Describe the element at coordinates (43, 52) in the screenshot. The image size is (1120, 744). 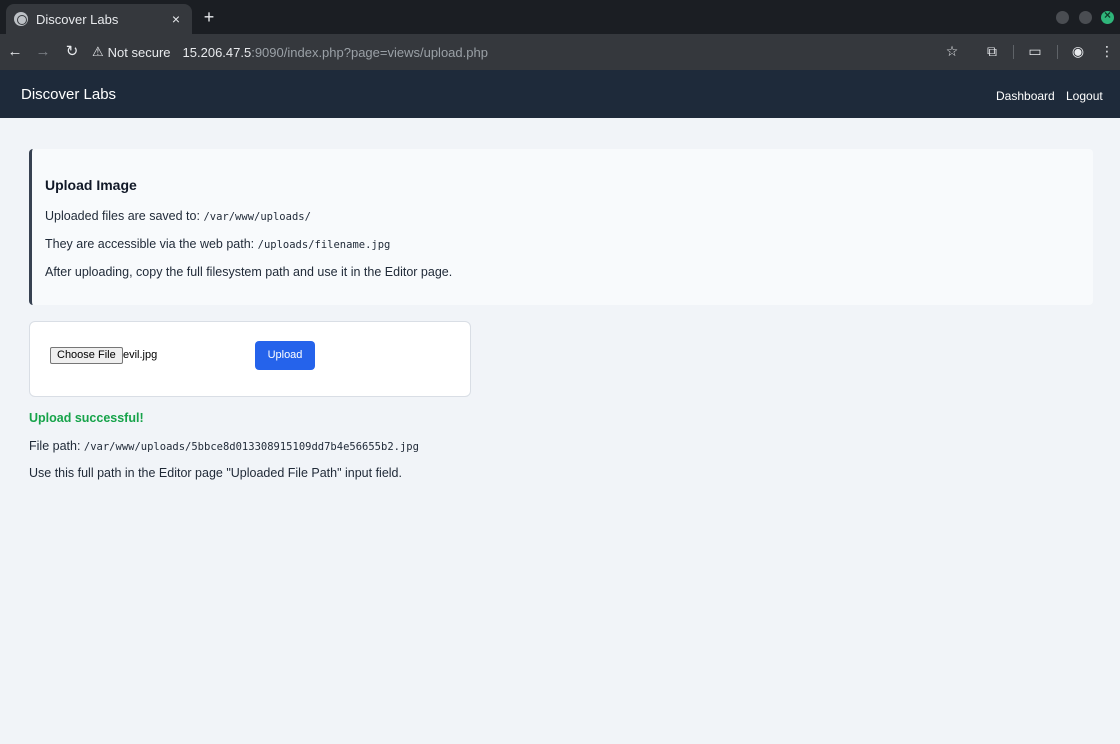
I see `forward-arrow-icon: →` at that location.